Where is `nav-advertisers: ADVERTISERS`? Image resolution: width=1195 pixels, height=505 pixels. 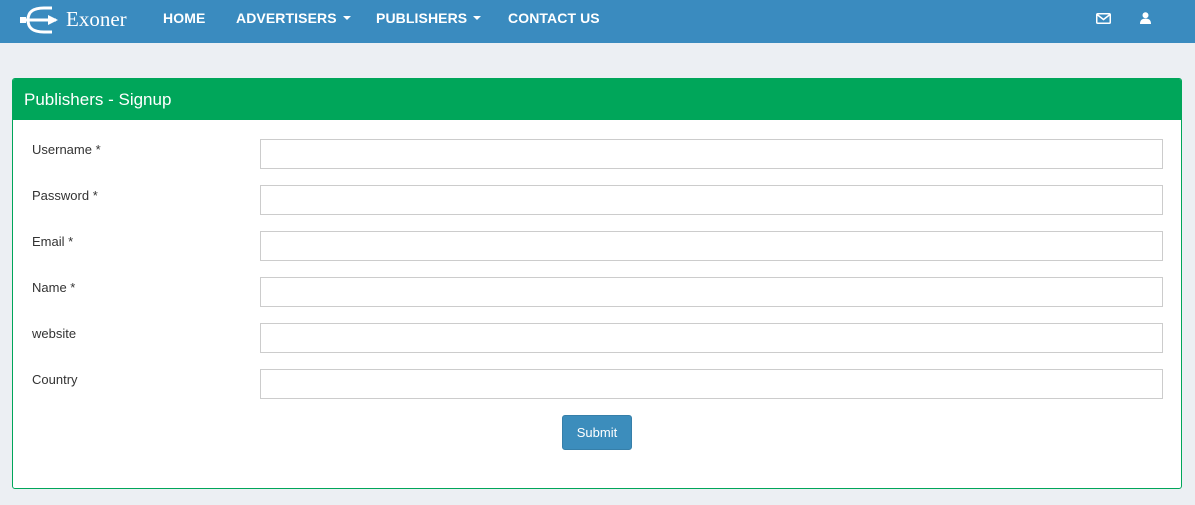
nav-advertisers: ADVERTISERS is located at coordinates (293, 17).